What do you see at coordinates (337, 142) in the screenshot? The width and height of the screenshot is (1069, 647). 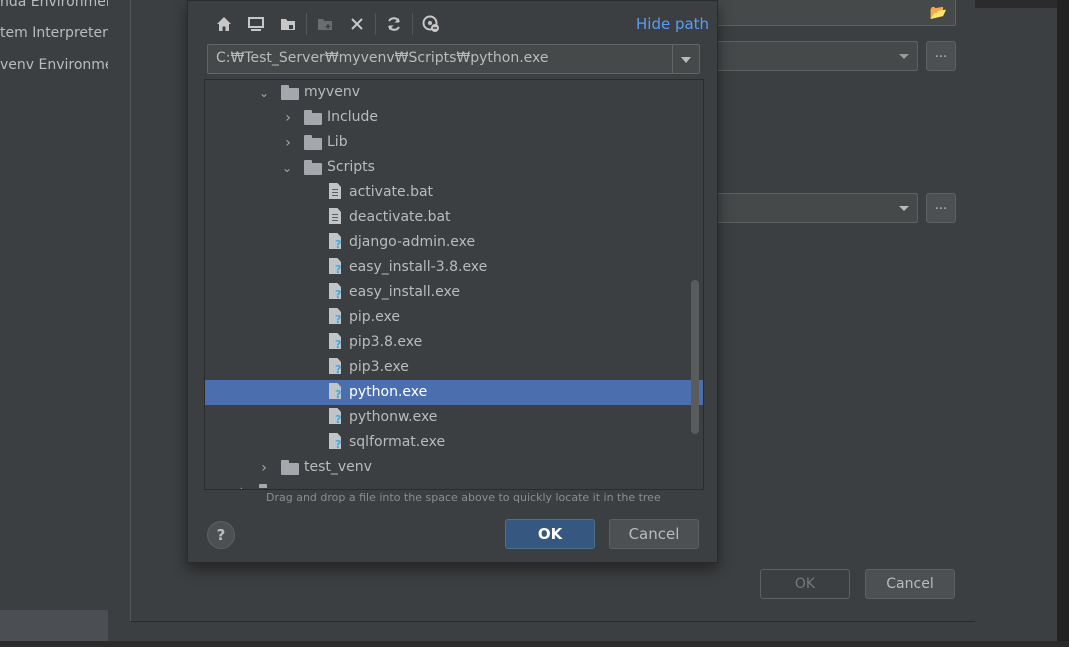 I see `tree-item-label: Lib` at bounding box center [337, 142].